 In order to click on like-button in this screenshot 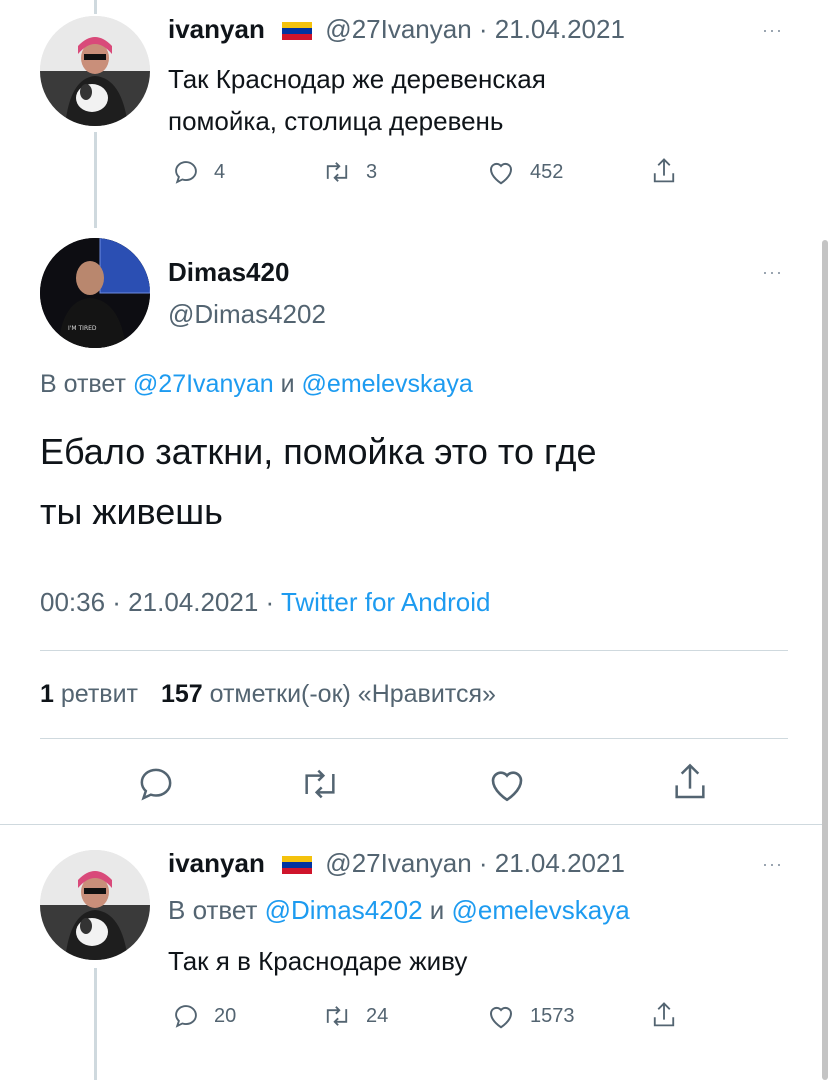, I will do `click(507, 784)`.